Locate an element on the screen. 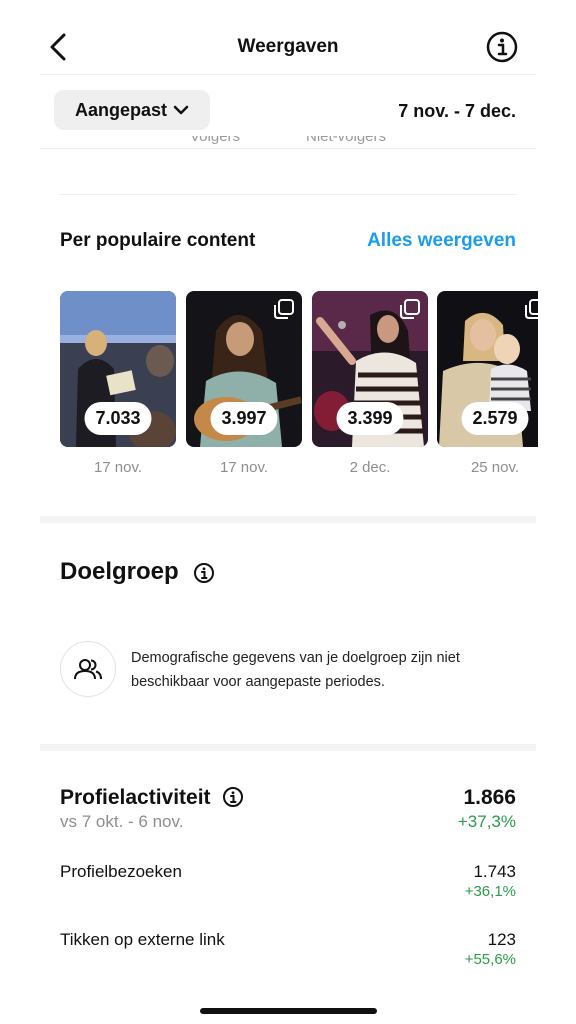  people-icon is located at coordinates (88, 669).